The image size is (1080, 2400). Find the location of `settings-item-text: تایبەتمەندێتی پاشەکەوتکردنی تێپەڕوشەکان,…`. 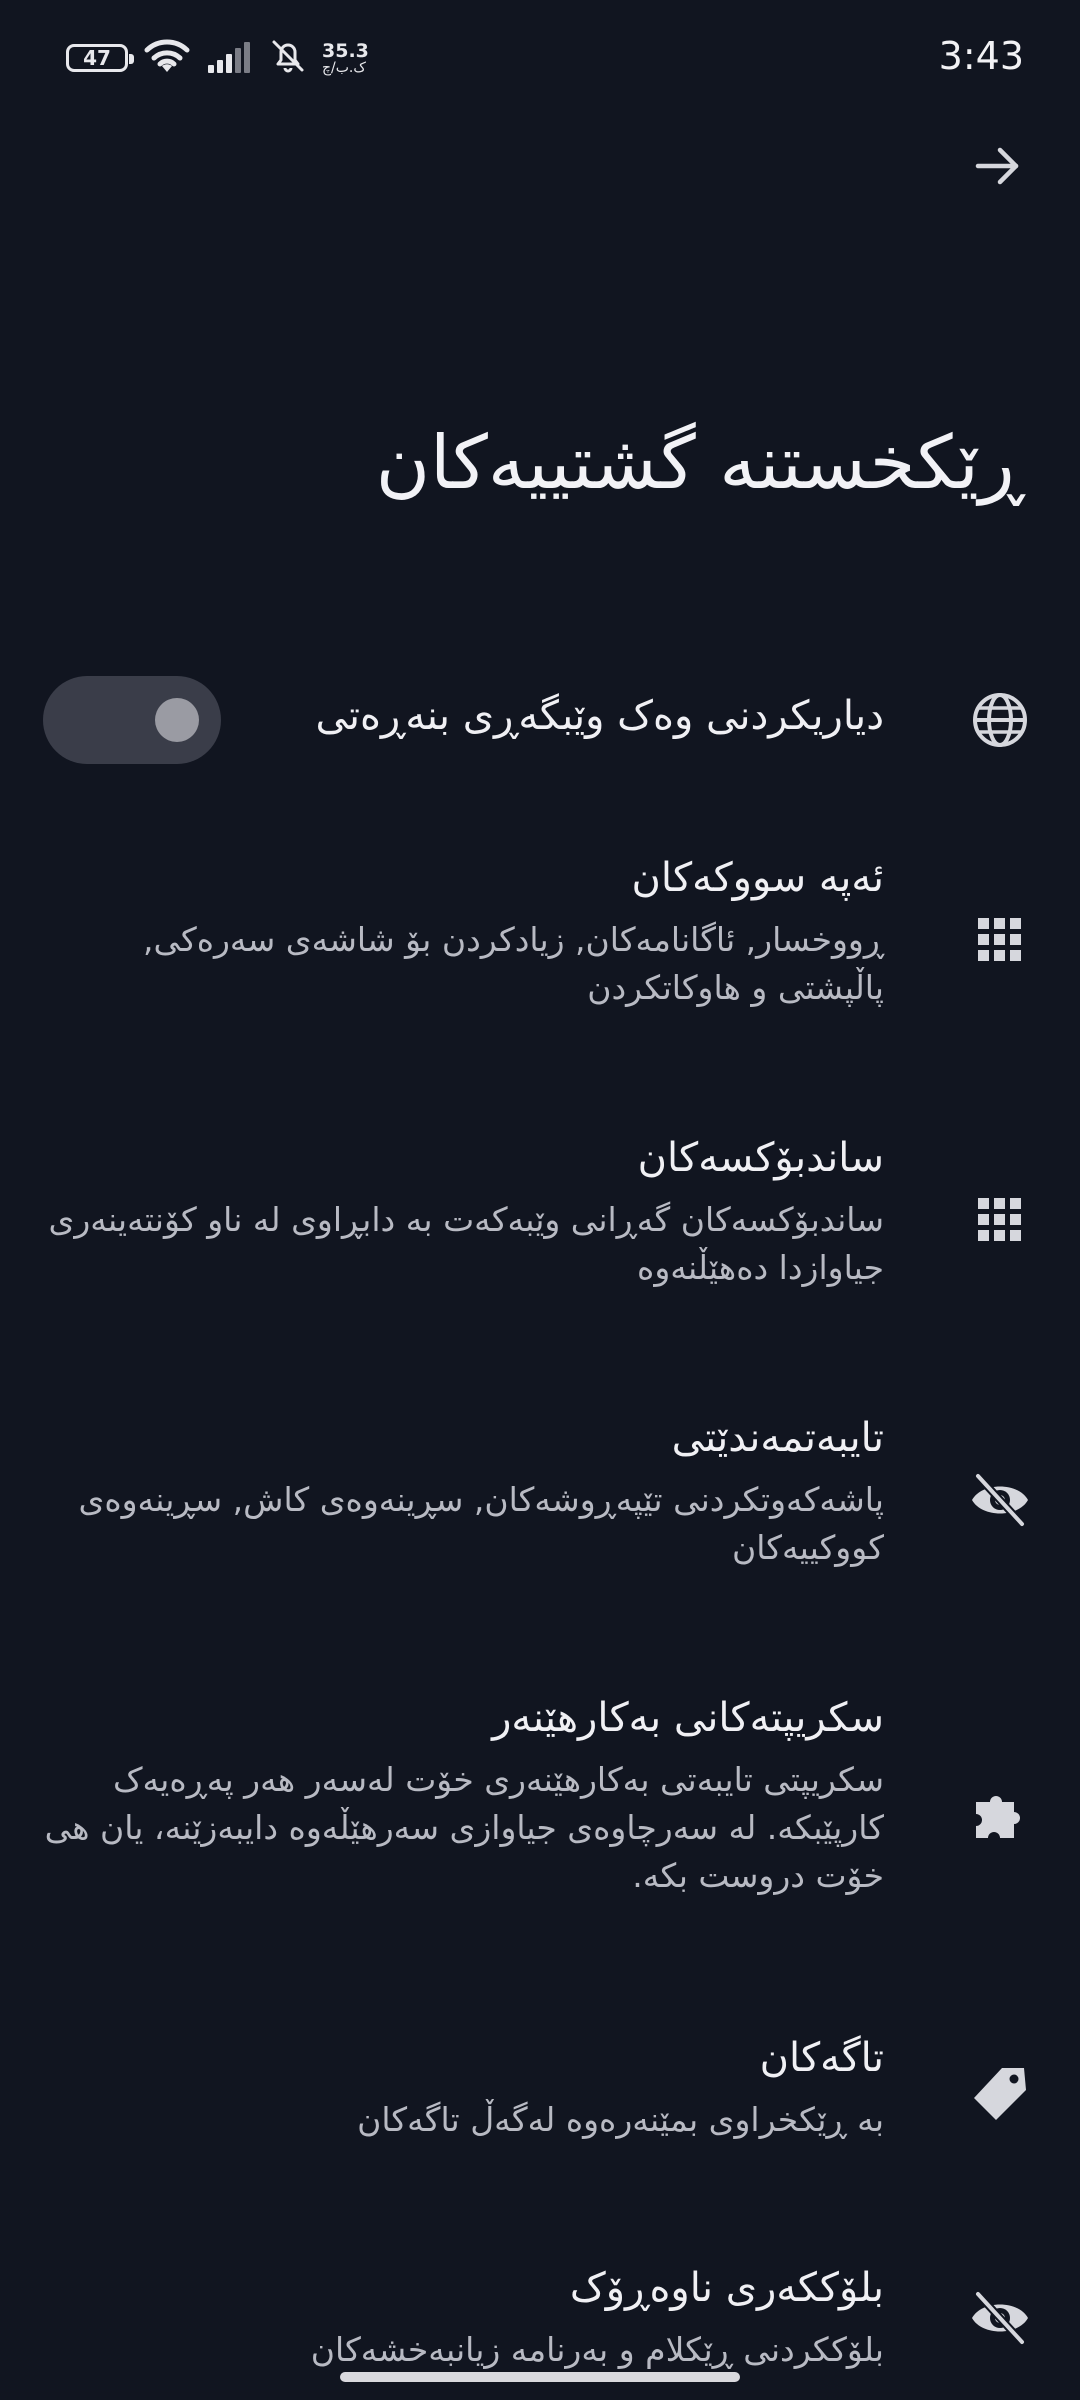

settings-item-text: تایبەتمەندێتی پاشەکەوتکردنی تێپەڕوشەکان,… is located at coordinates (462, 1492).